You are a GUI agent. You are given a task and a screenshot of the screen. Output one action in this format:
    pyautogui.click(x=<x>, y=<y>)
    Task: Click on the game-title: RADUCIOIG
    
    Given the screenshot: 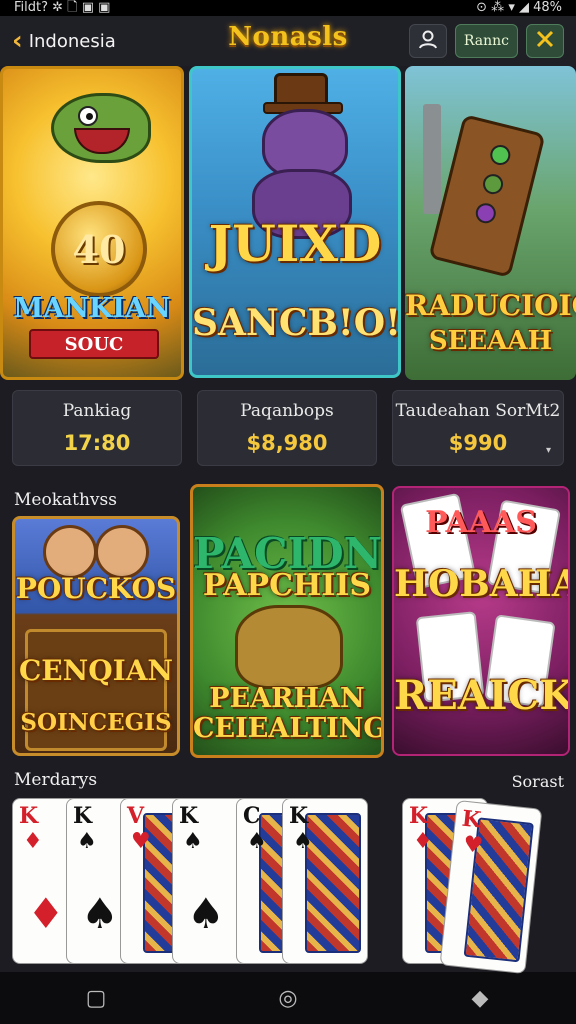 What is the action you would take?
    pyautogui.click(x=490, y=305)
    